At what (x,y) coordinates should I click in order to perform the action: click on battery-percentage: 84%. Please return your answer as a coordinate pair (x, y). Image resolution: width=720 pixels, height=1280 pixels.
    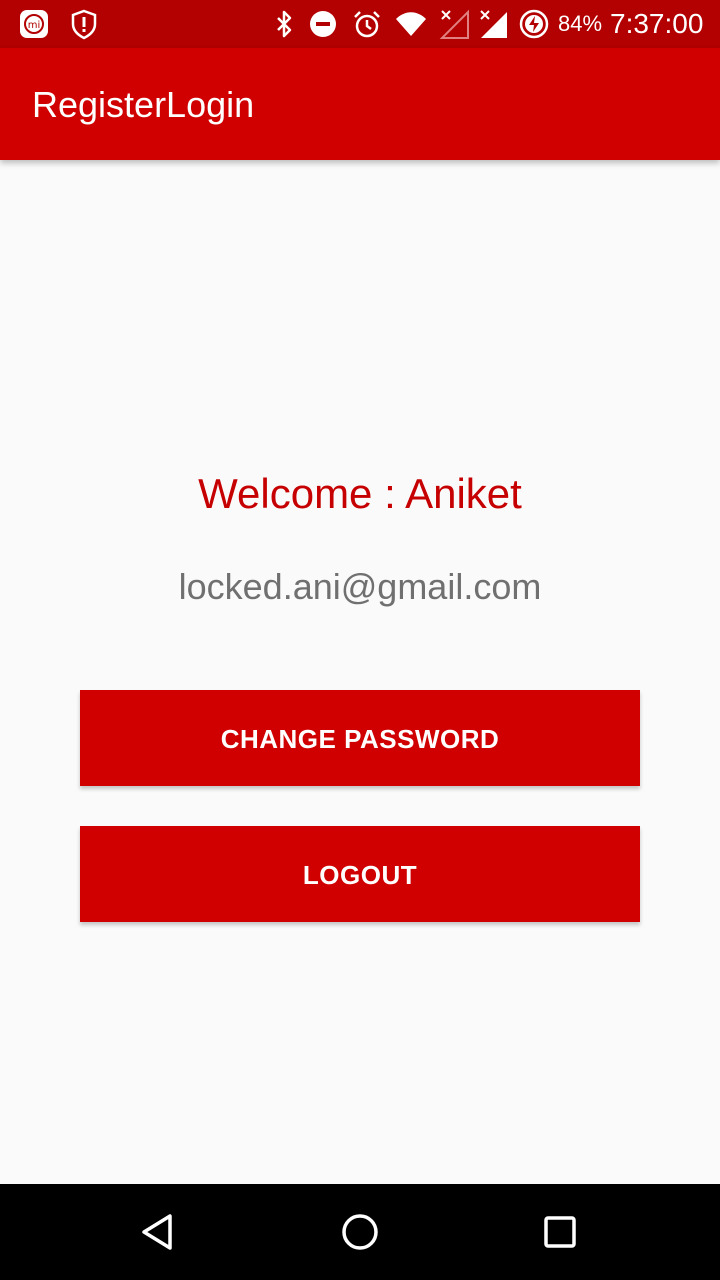
    Looking at the image, I should click on (580, 23).